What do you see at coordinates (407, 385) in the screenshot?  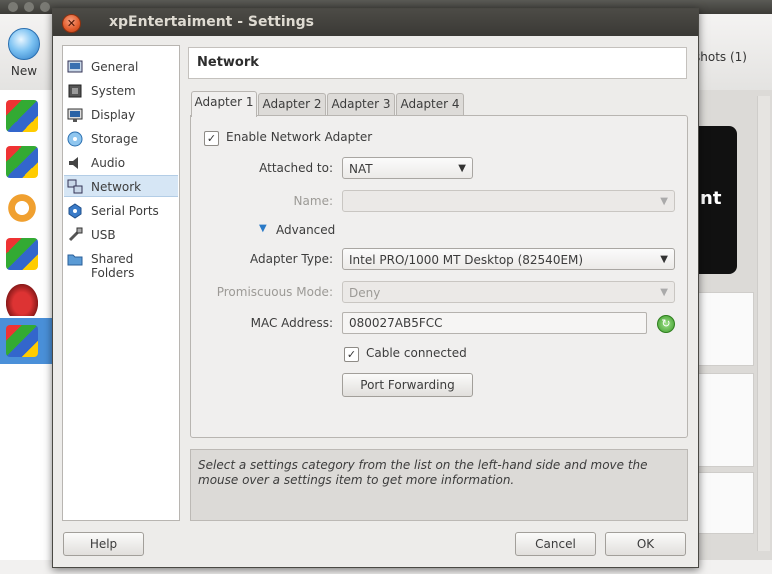 I see `port-forwarding-button: Port Forwarding` at bounding box center [407, 385].